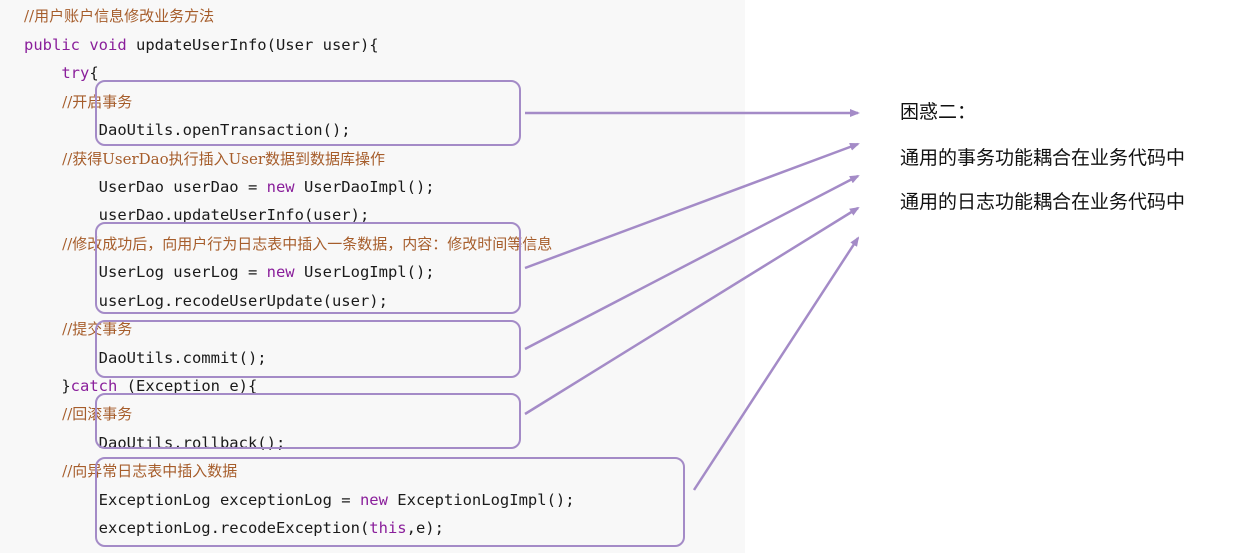 The image size is (1254, 553). Describe the element at coordinates (938, 112) in the screenshot. I see `confusion-title: 困惑二：` at that location.